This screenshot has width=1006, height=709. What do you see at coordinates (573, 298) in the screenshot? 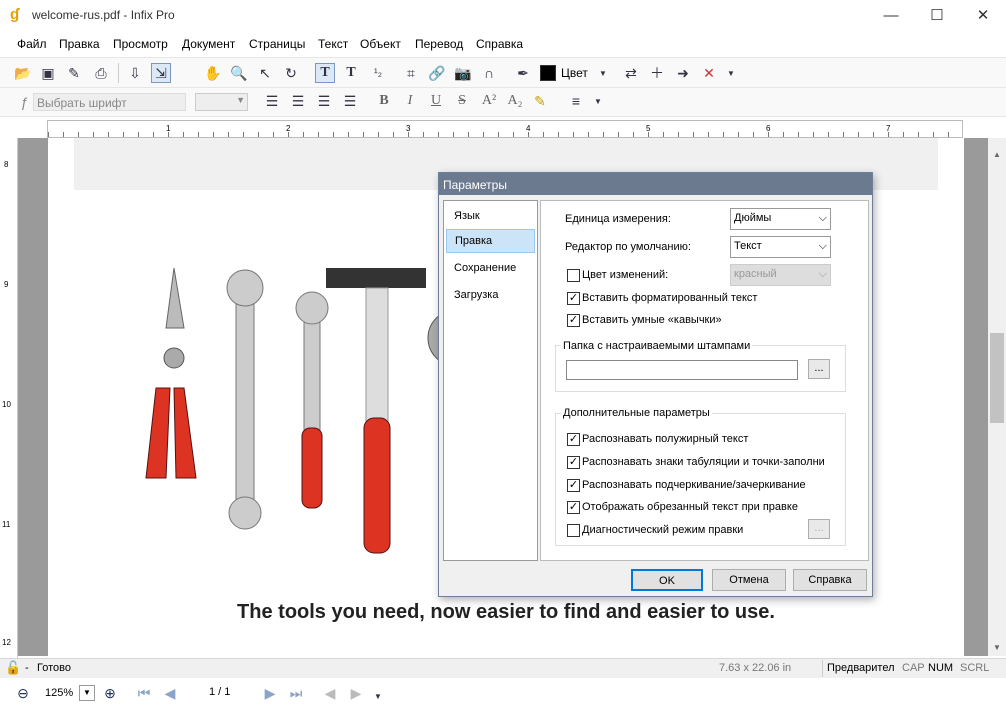
I see `paste-formatted-checkbox: ✓` at bounding box center [573, 298].